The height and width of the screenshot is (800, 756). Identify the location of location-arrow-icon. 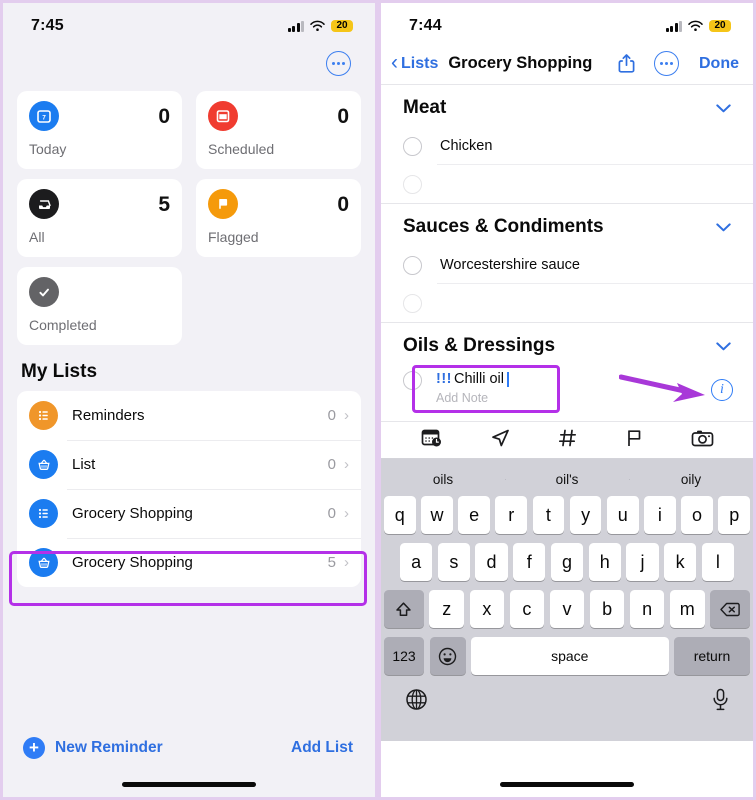
(500, 440).